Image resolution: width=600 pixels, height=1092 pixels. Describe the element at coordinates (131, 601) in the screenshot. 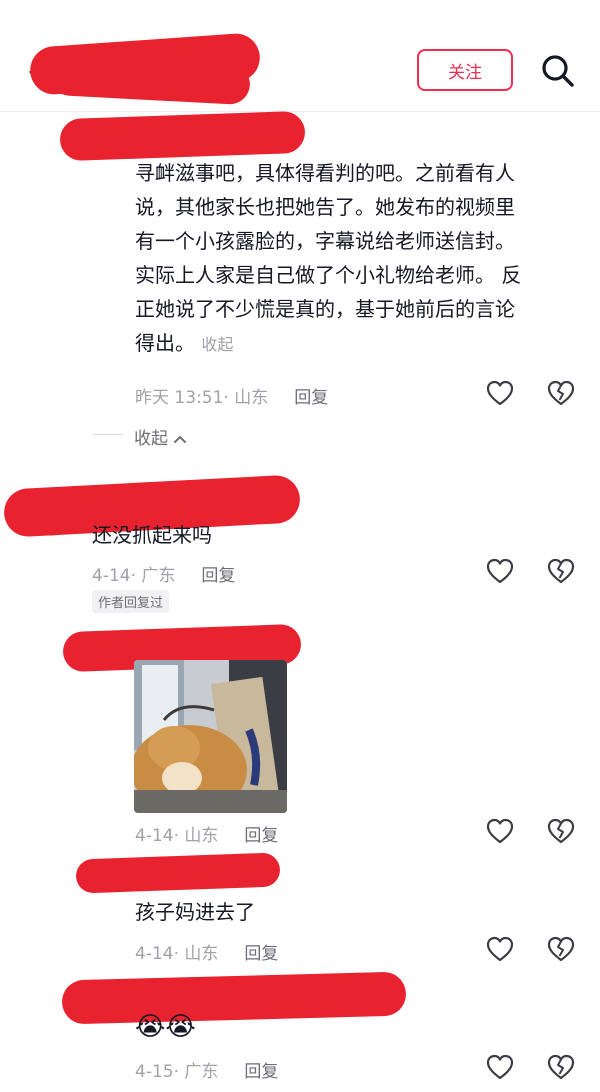

I see `author-replied-badge: 作者回复过` at that location.